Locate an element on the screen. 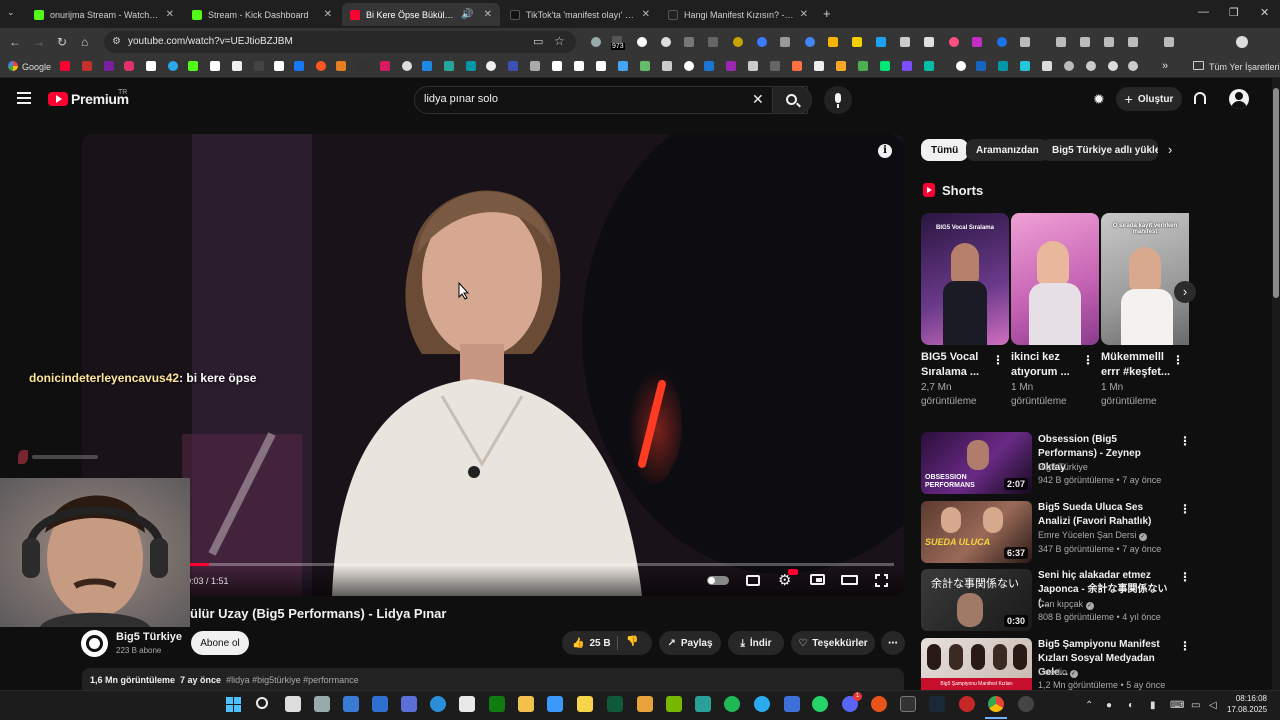  forward-arrow-icon: → is located at coordinates (39, 42).